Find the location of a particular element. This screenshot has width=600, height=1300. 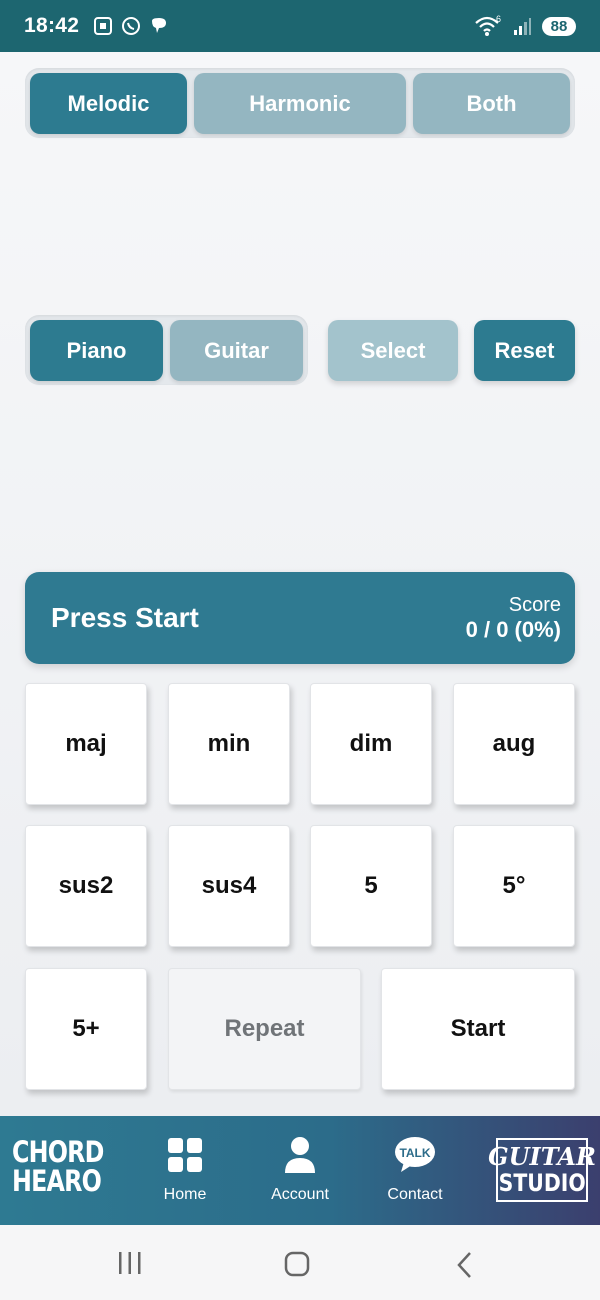

prompt-text: Press Start is located at coordinates (125, 617).